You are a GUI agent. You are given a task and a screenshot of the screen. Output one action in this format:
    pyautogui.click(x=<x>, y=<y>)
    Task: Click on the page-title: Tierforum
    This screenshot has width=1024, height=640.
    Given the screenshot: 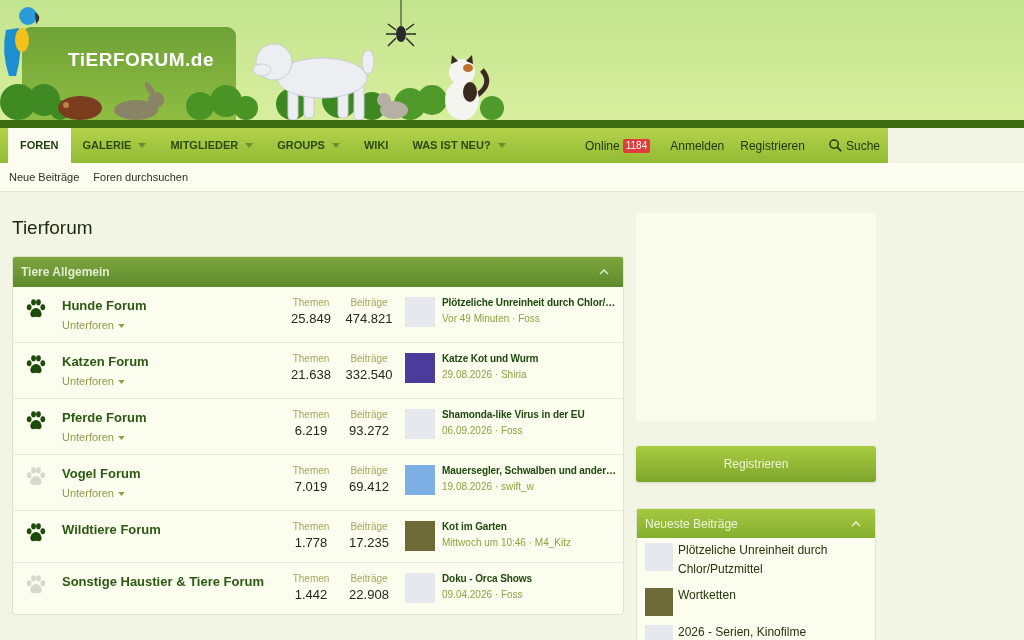 What is the action you would take?
    pyautogui.click(x=53, y=228)
    